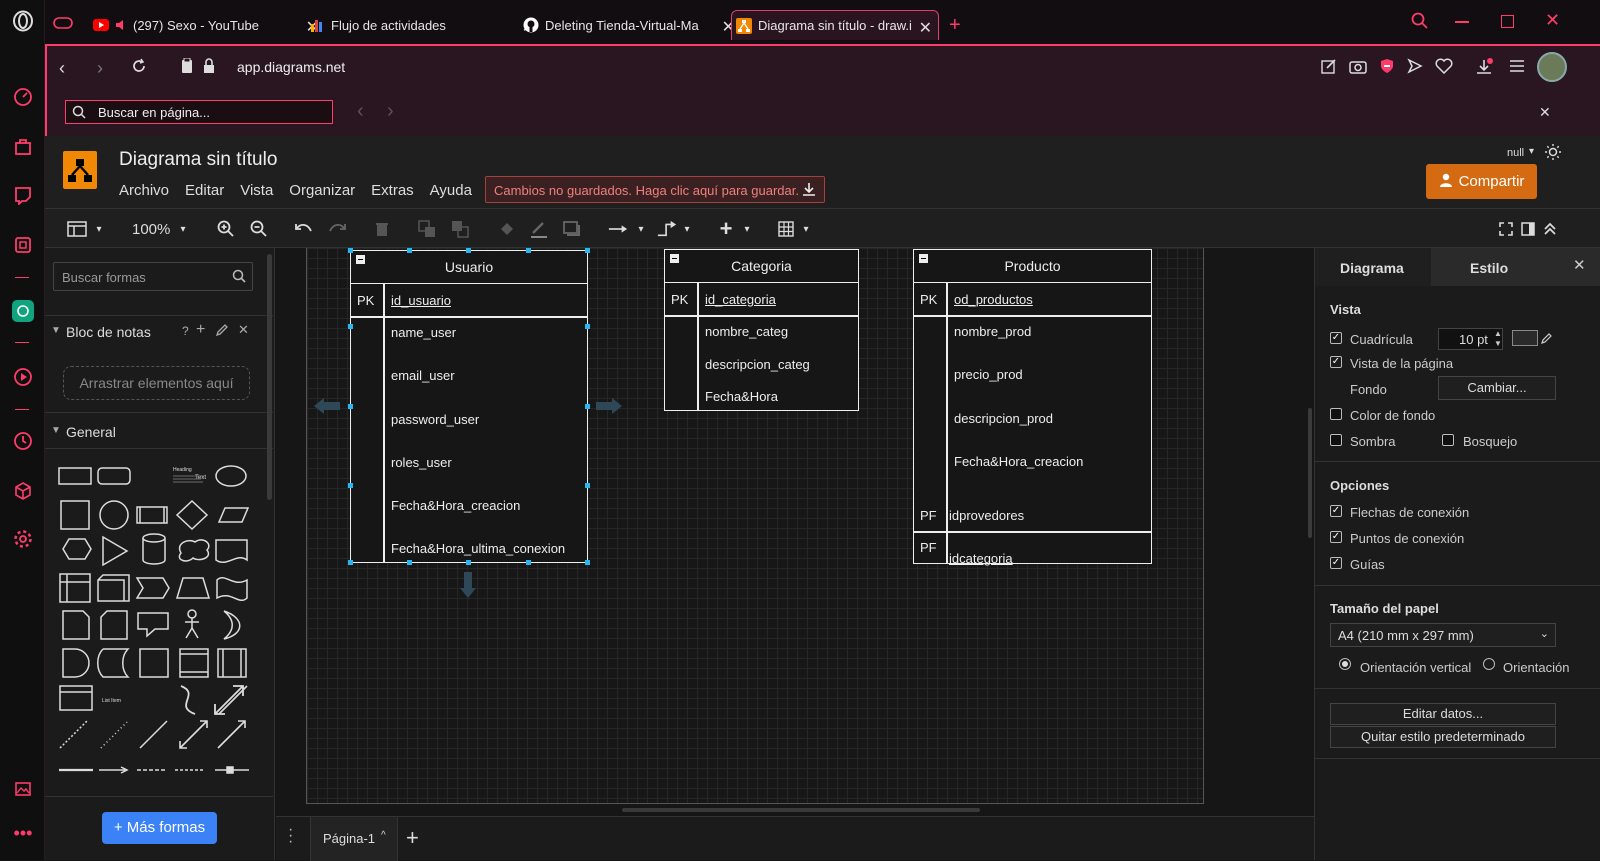  I want to click on menu-extras: Extras, so click(392, 190).